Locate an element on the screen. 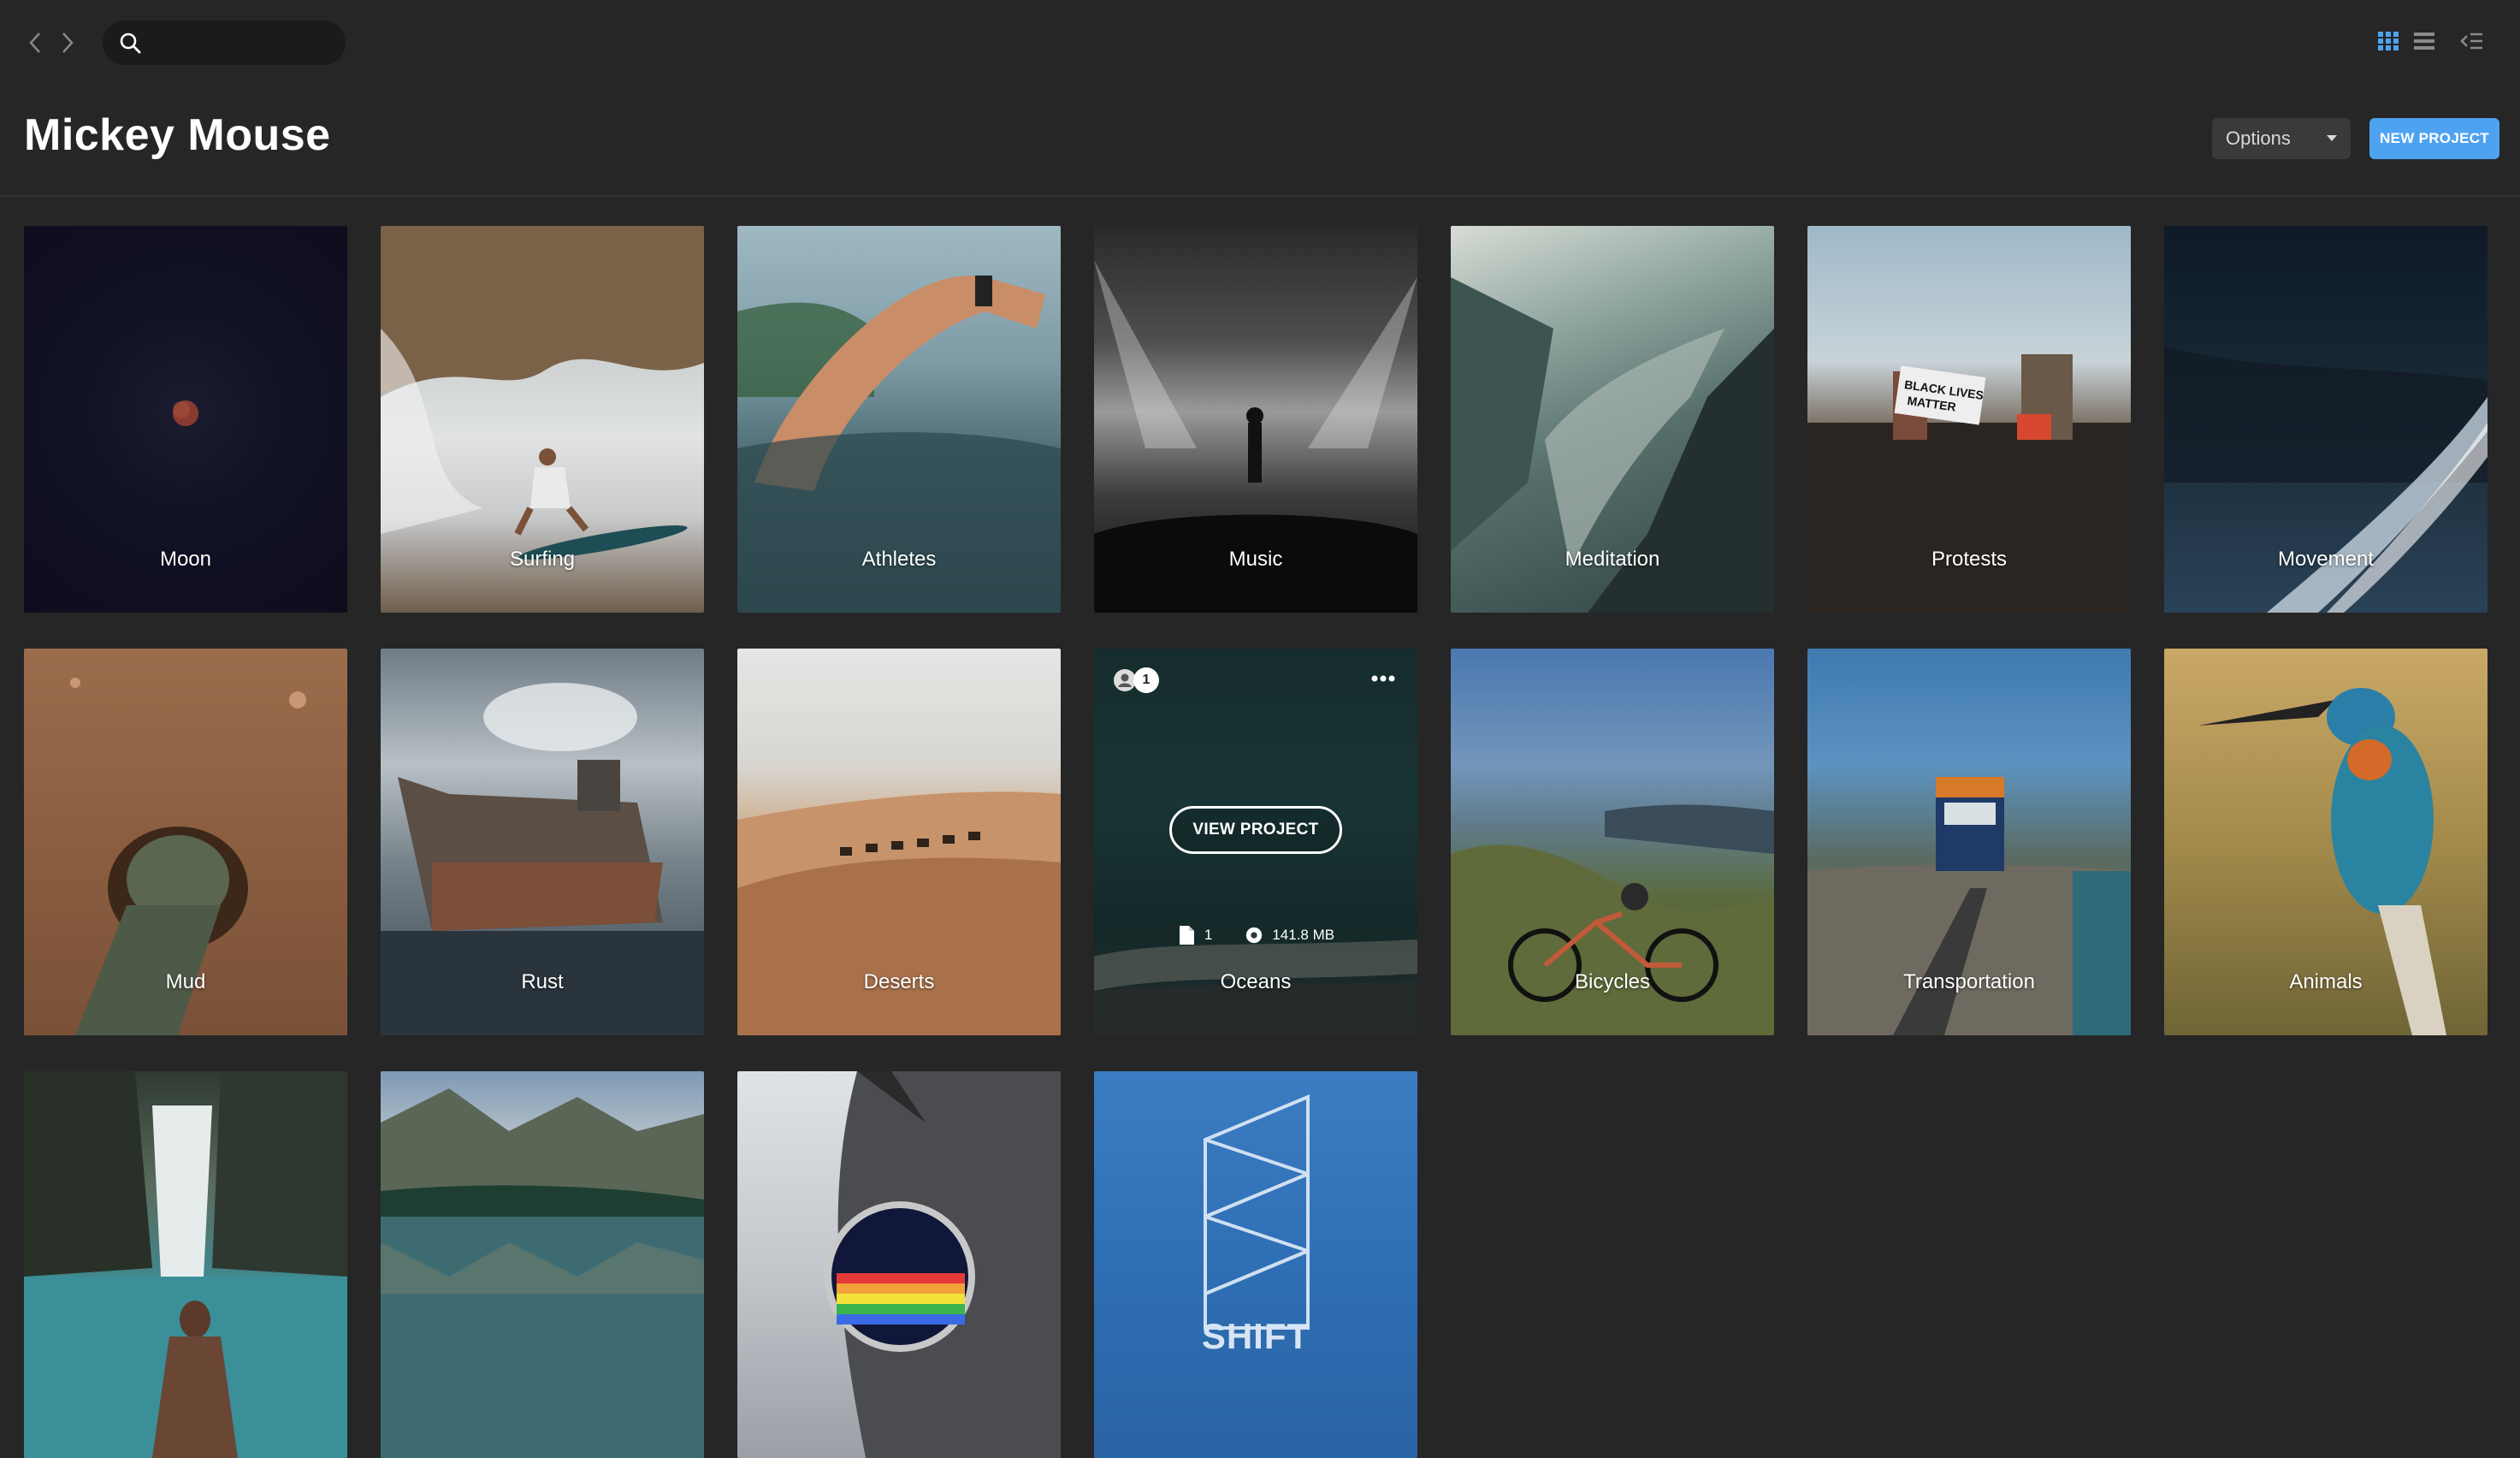 Image resolution: width=2520 pixels, height=1458 pixels. project-label: Music is located at coordinates (1256, 559).